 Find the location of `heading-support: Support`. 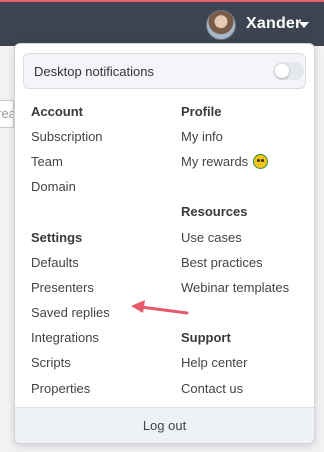

heading-support: Support is located at coordinates (206, 337).